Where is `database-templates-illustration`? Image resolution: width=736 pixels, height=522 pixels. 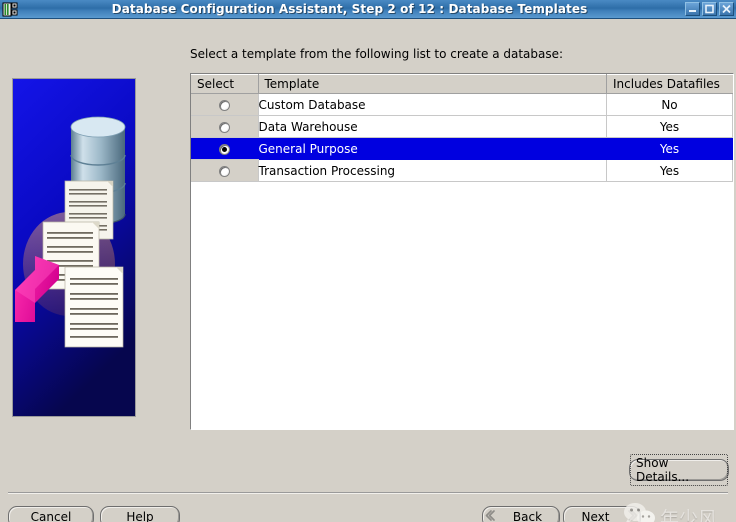 database-templates-illustration is located at coordinates (74, 247).